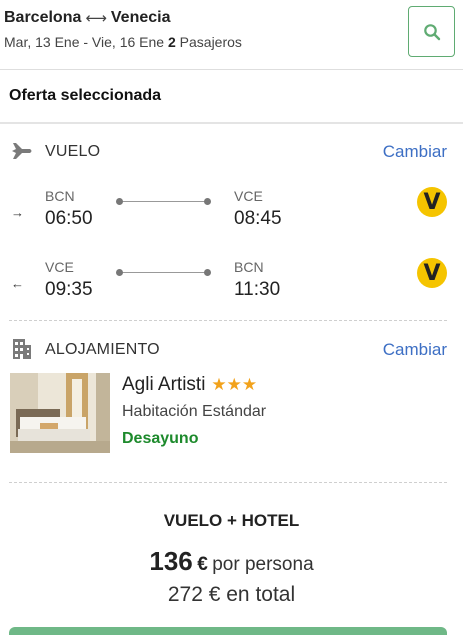 The image size is (463, 635). What do you see at coordinates (231, 284) in the screenshot?
I see `flight-leg-return: ← VCE 09:35 BCN 11:30` at bounding box center [231, 284].